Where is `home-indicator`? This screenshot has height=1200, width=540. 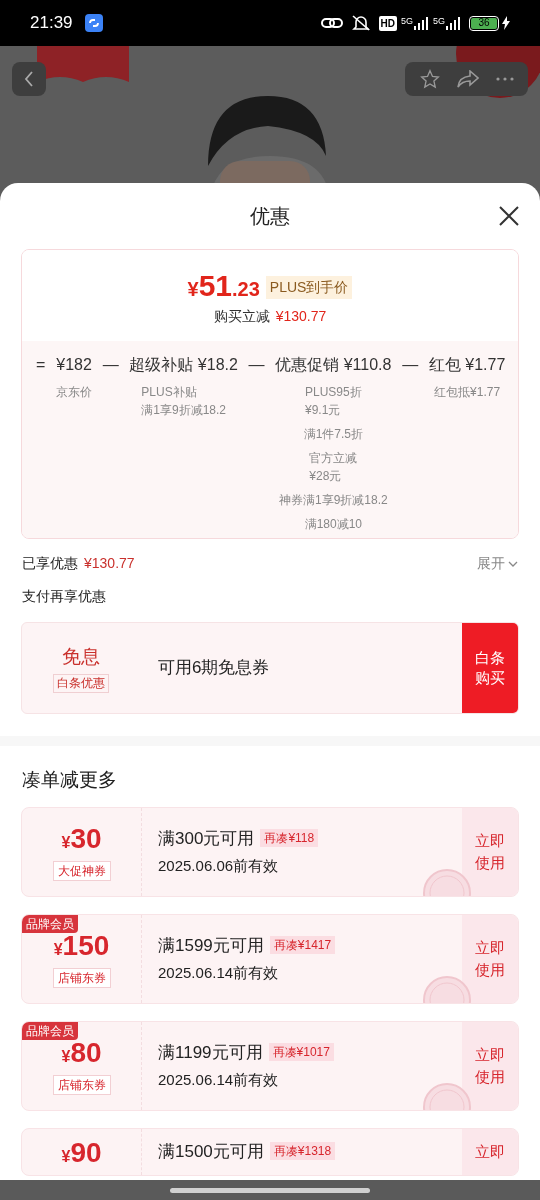 home-indicator is located at coordinates (270, 1190).